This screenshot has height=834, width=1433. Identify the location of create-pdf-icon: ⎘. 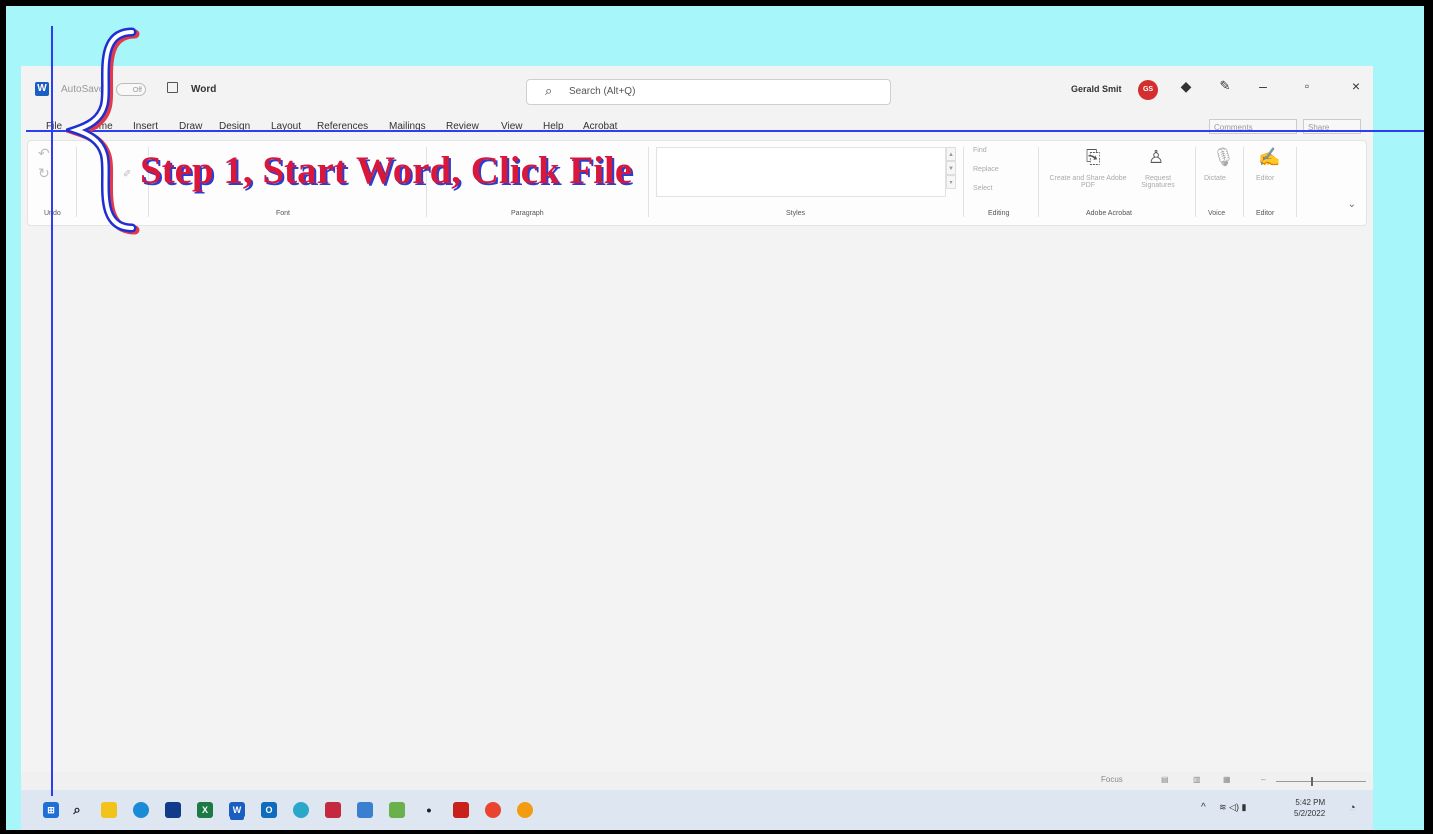
(1093, 157).